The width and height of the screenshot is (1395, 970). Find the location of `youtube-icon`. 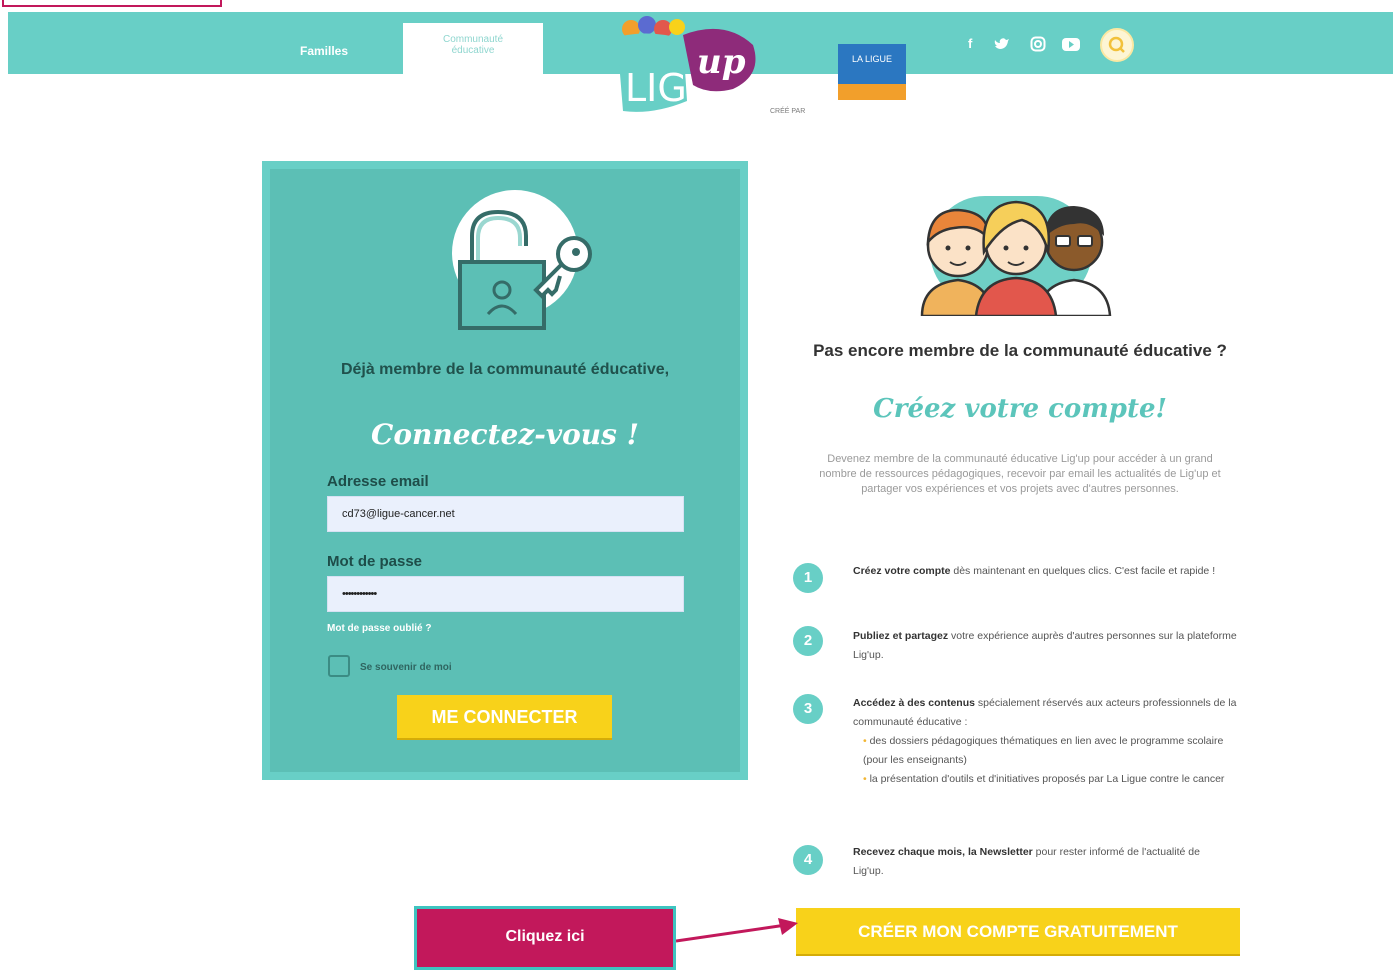

youtube-icon is located at coordinates (1071, 44).